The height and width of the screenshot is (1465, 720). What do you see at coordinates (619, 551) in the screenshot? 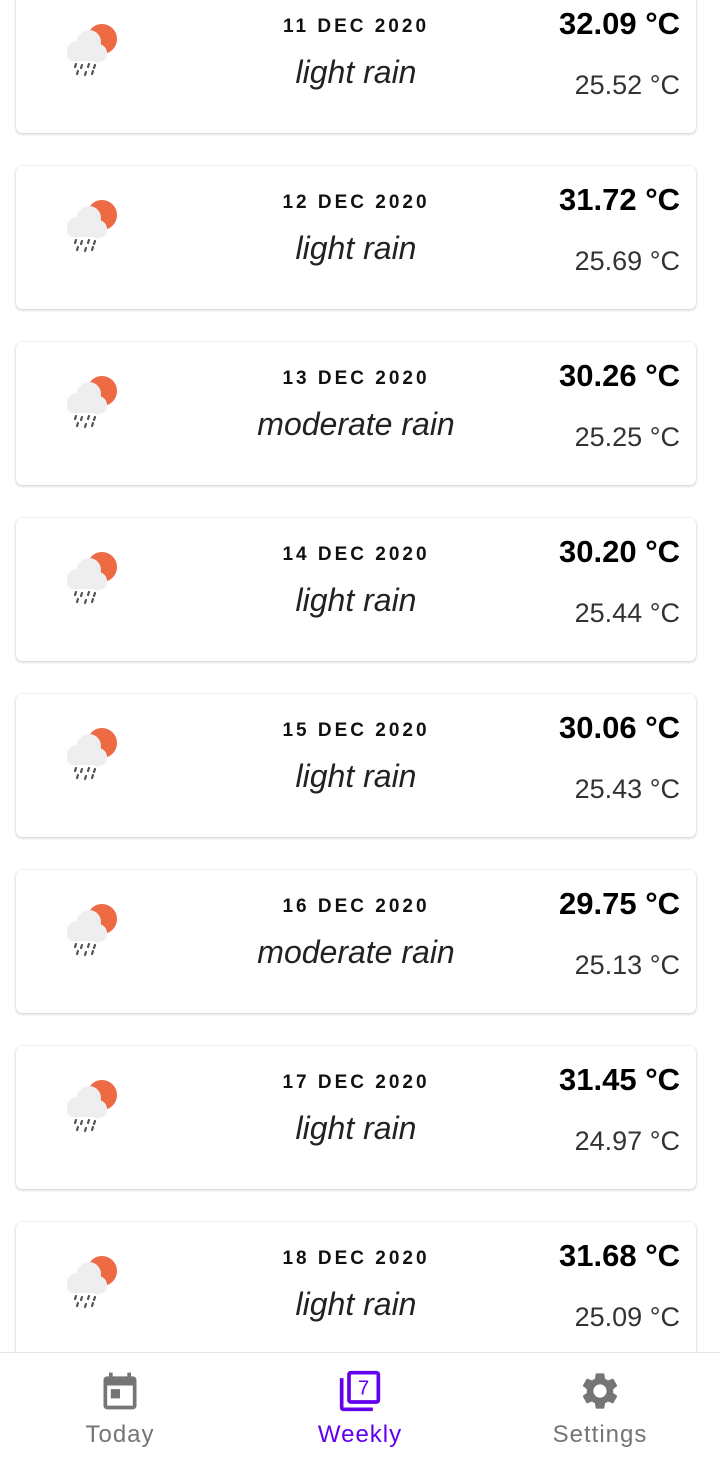
I see `temp-max: 30.20 °C` at bounding box center [619, 551].